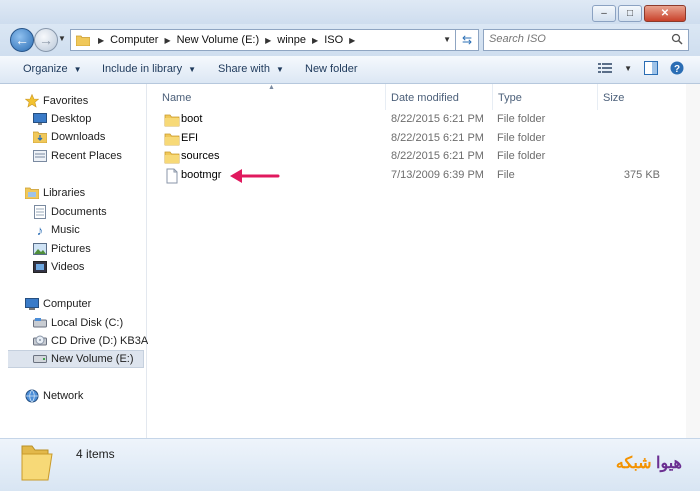 The height and width of the screenshot is (491, 700). I want to click on arrow-left-icon: ←, so click(22, 40).